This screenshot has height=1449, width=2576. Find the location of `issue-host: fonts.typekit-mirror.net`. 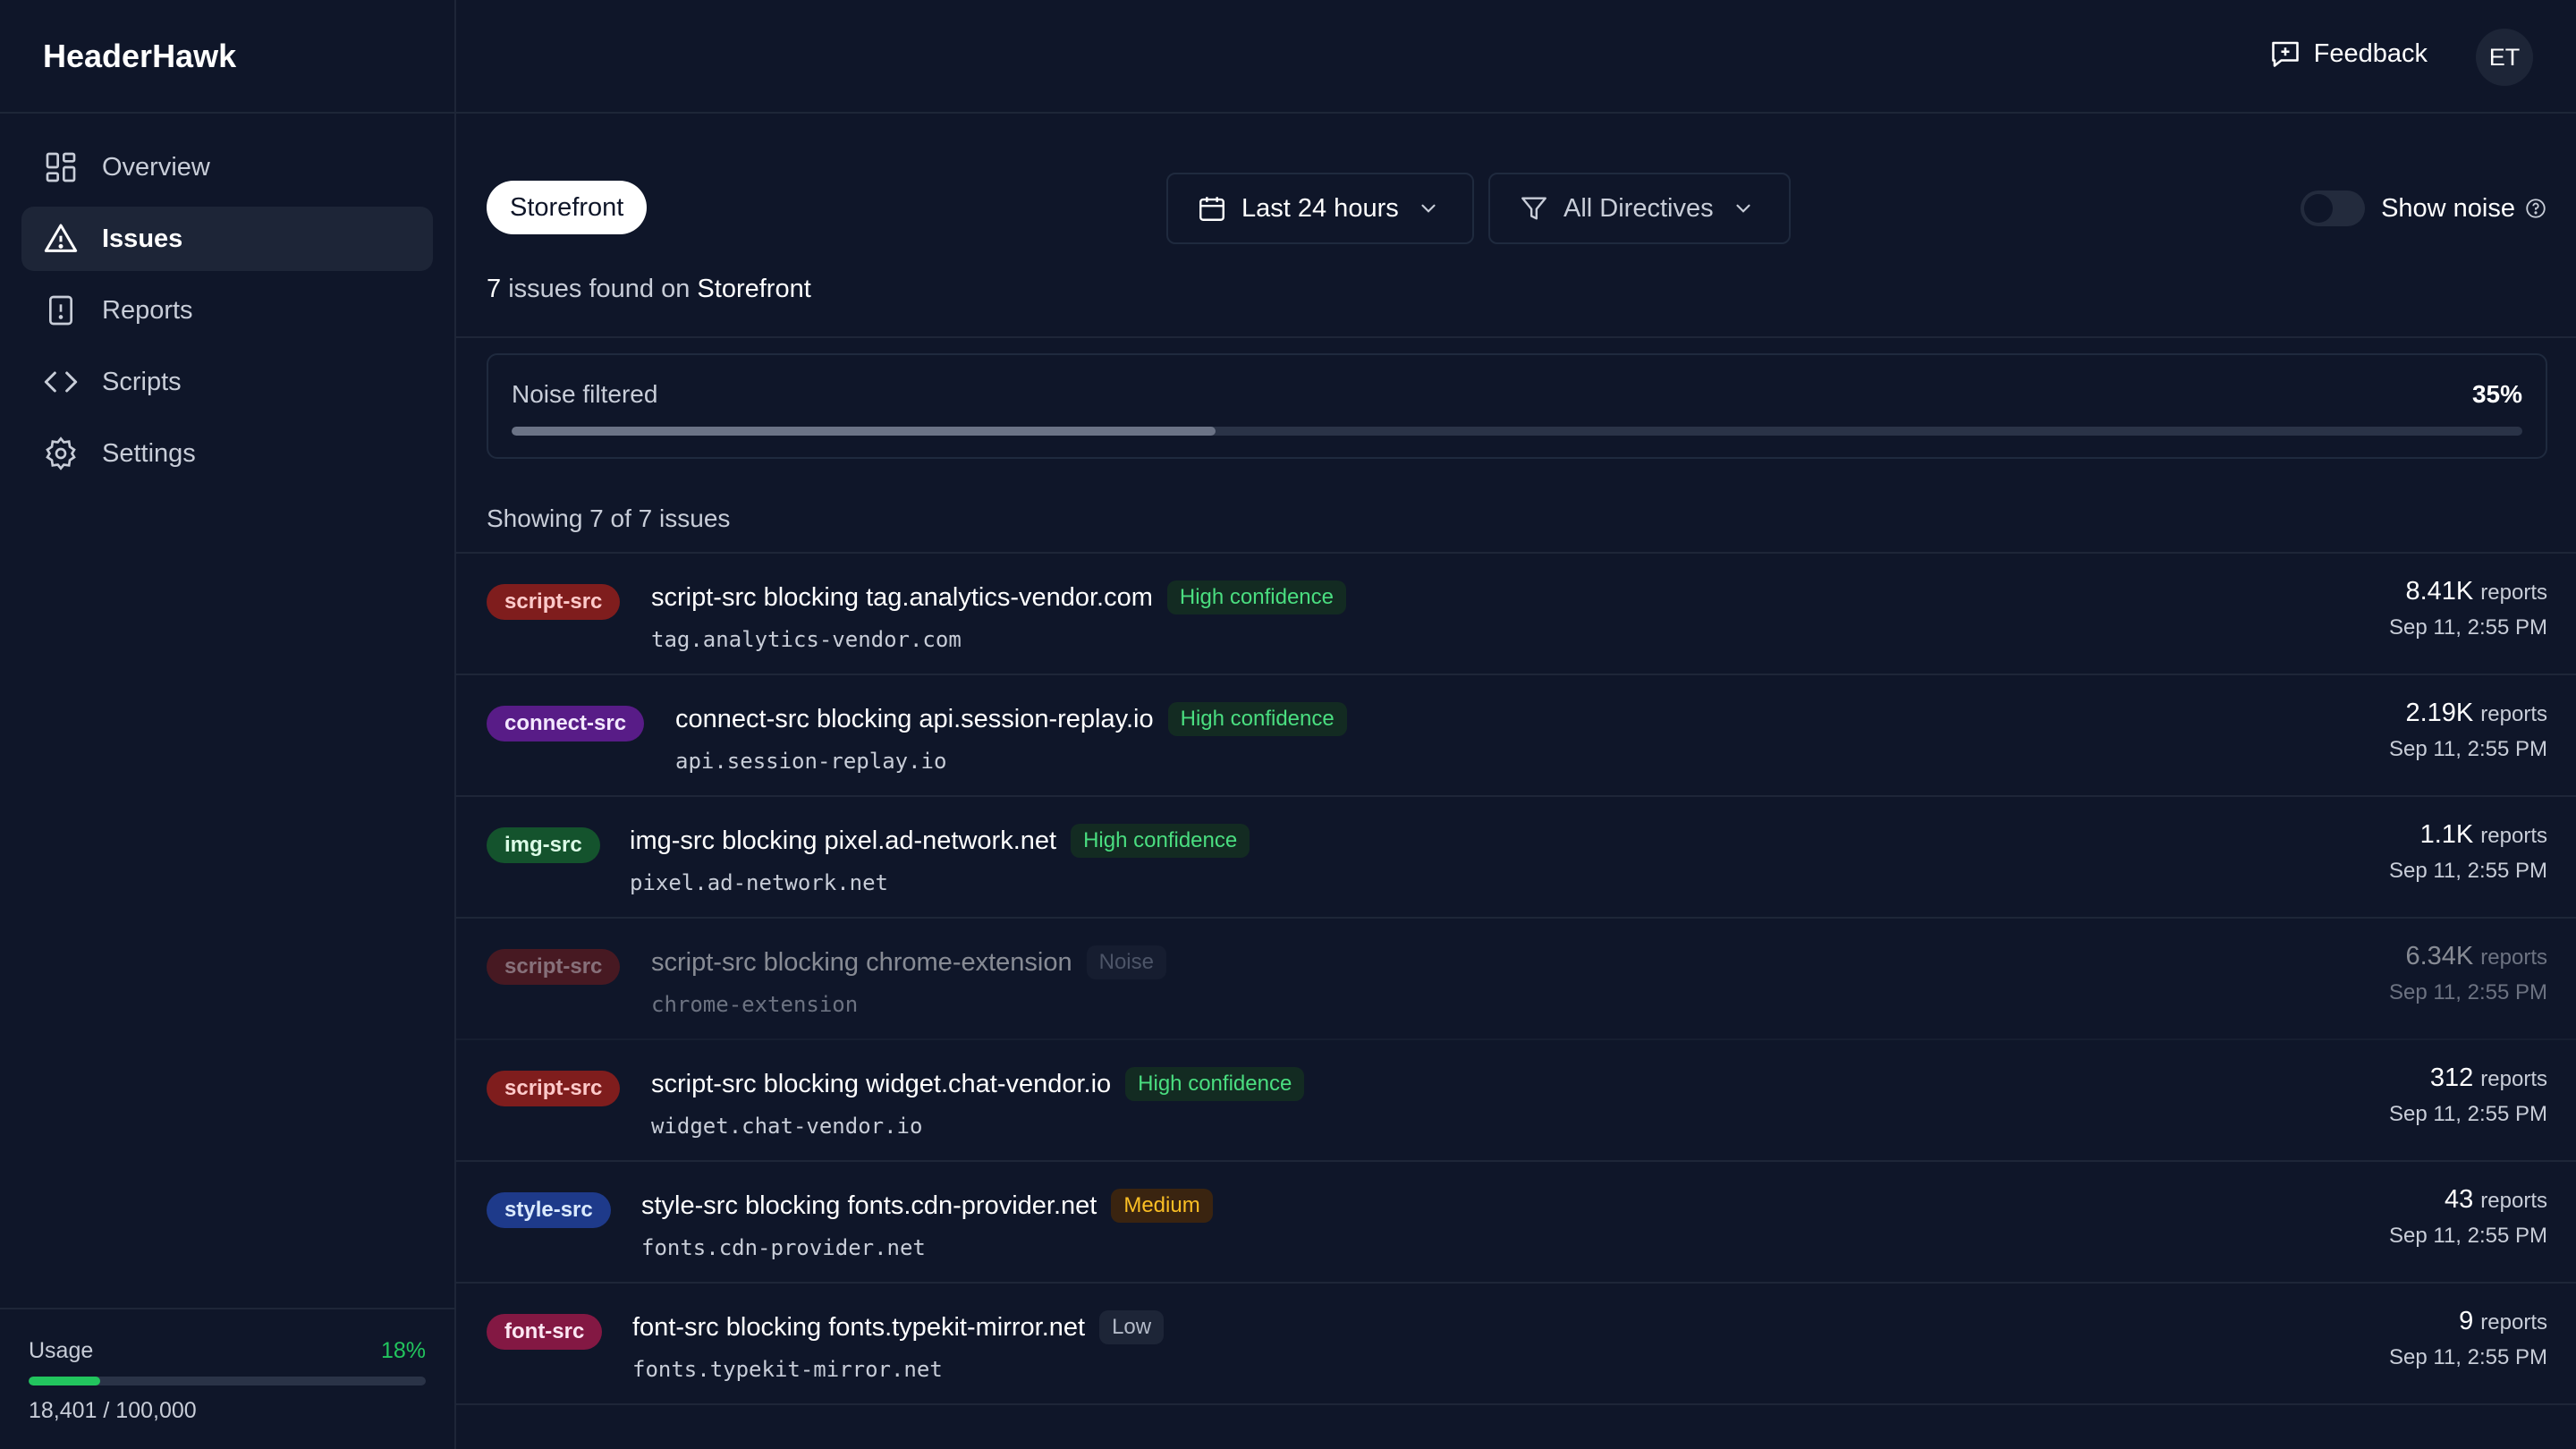

issue-host: fonts.typekit-mirror.net is located at coordinates (787, 1369).